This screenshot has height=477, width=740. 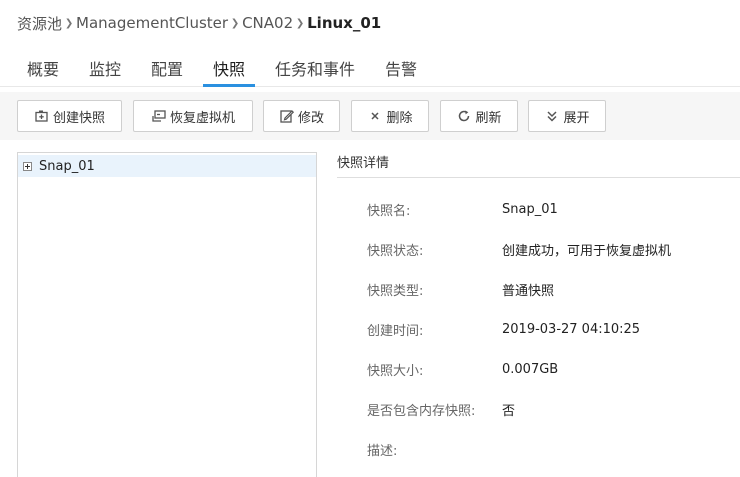 I want to click on edit-button: 修改, so click(x=301, y=116).